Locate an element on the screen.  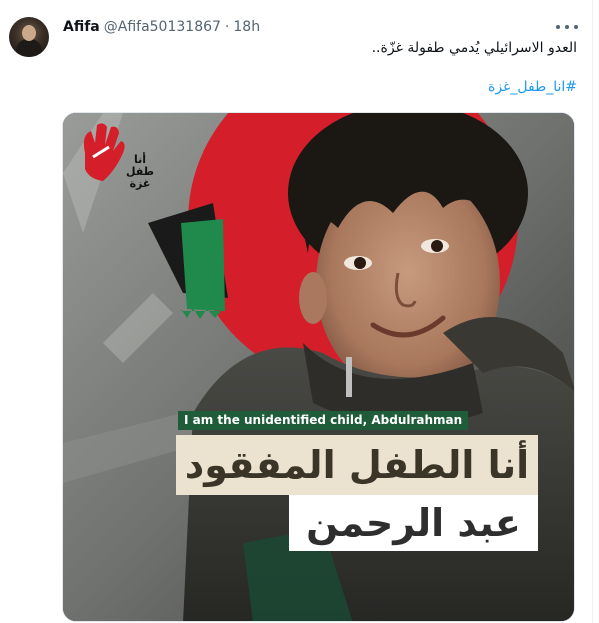
user-handle: @Afifa50131867 is located at coordinates (162, 27).